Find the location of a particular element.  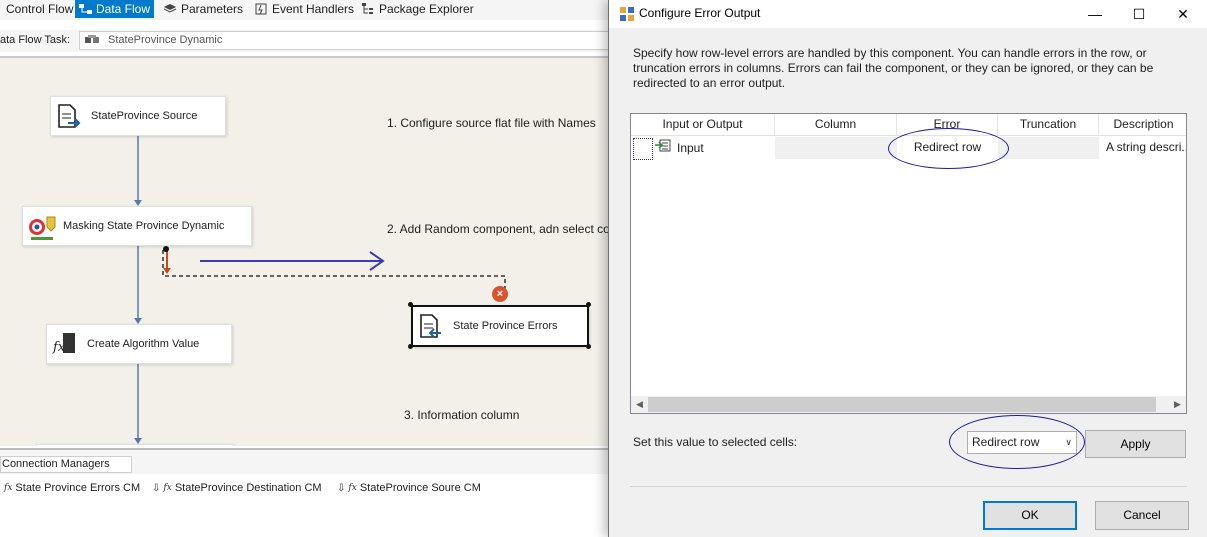

tab-event-handlers: Event Handlers is located at coordinates (304, 9).